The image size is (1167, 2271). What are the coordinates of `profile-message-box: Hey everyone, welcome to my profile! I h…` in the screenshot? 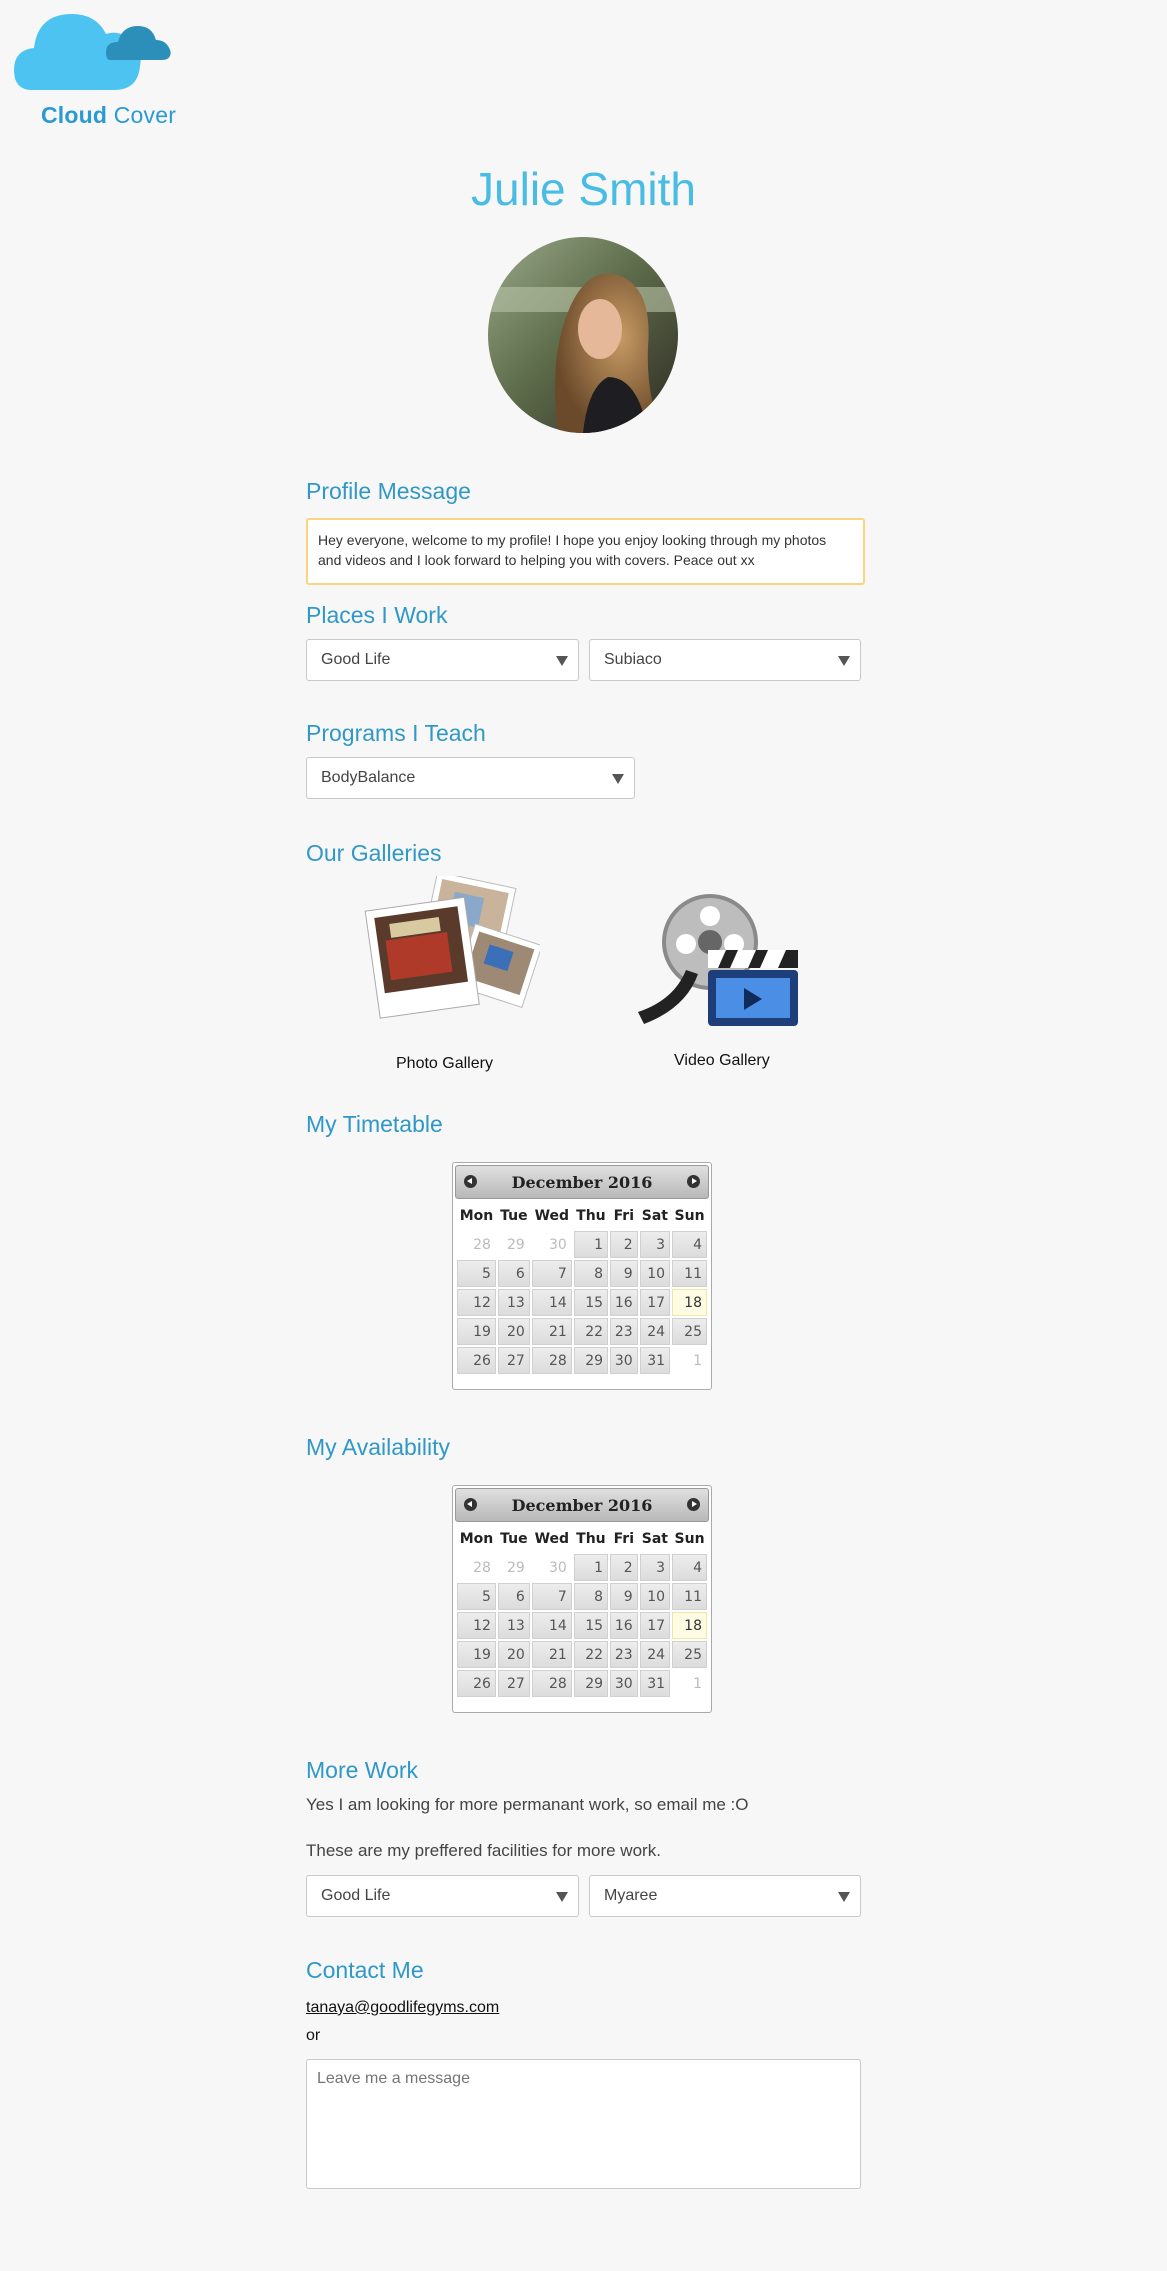 It's located at (585, 551).